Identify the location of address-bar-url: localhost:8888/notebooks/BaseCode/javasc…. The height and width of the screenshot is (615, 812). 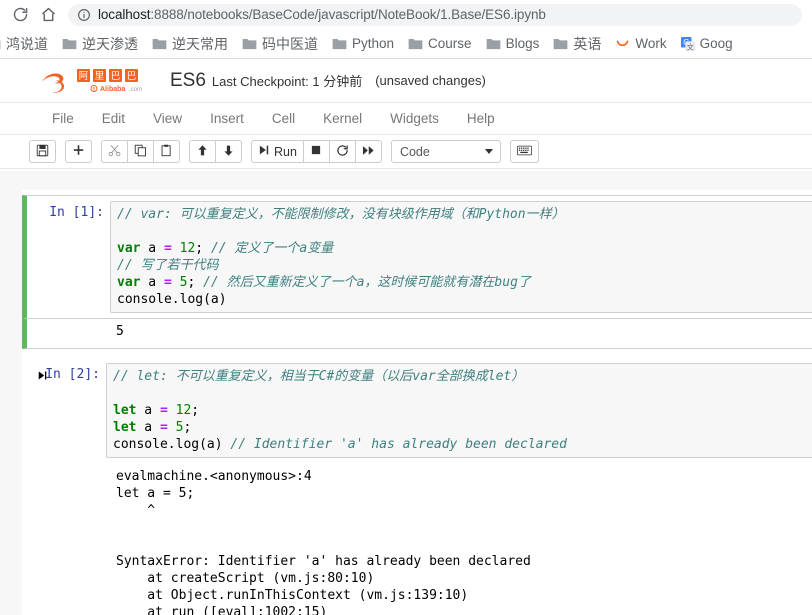
(322, 15).